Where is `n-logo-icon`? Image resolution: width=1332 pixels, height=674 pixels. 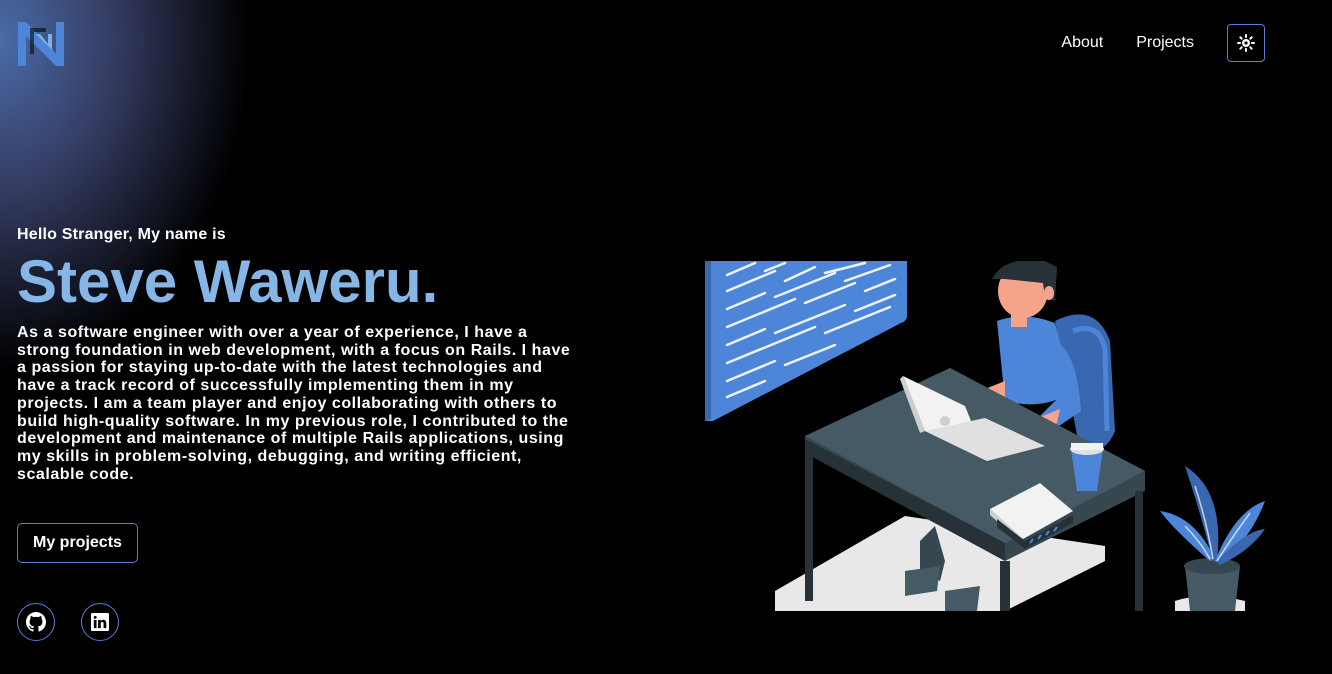 n-logo-icon is located at coordinates (41, 44).